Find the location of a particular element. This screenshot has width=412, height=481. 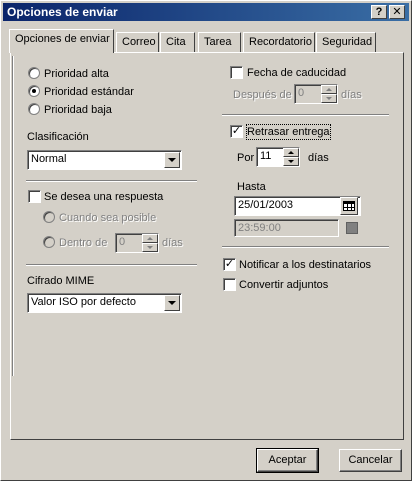

reply-label: Se desea una respuesta is located at coordinates (104, 197).